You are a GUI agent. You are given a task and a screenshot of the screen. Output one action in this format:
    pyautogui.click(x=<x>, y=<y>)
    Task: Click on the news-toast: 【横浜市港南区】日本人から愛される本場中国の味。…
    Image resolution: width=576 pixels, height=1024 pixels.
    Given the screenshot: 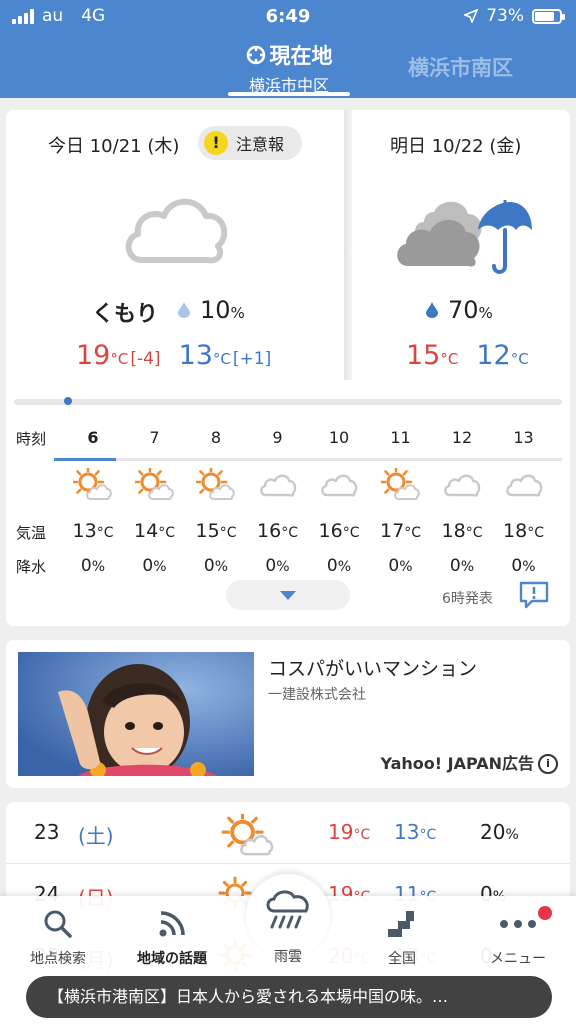 What is the action you would take?
    pyautogui.click(x=289, y=997)
    